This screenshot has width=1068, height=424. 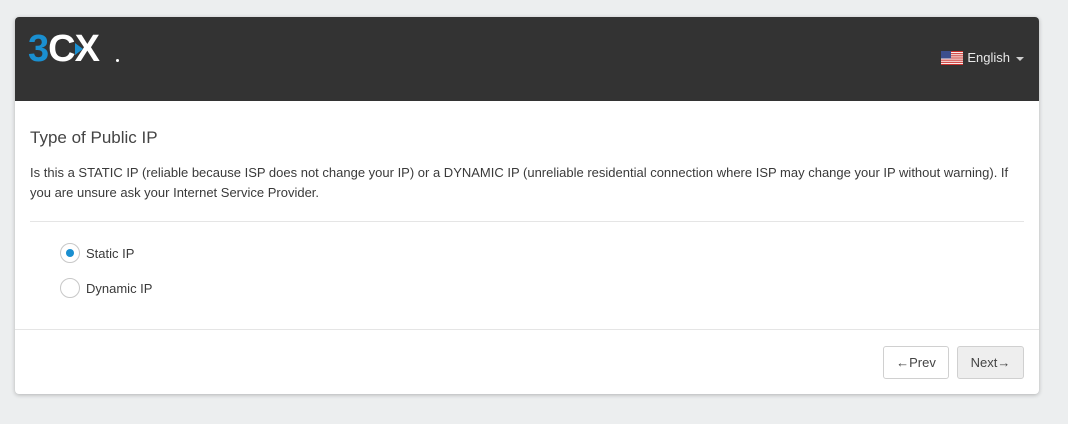 What do you see at coordinates (527, 329) in the screenshot?
I see `footer-divider` at bounding box center [527, 329].